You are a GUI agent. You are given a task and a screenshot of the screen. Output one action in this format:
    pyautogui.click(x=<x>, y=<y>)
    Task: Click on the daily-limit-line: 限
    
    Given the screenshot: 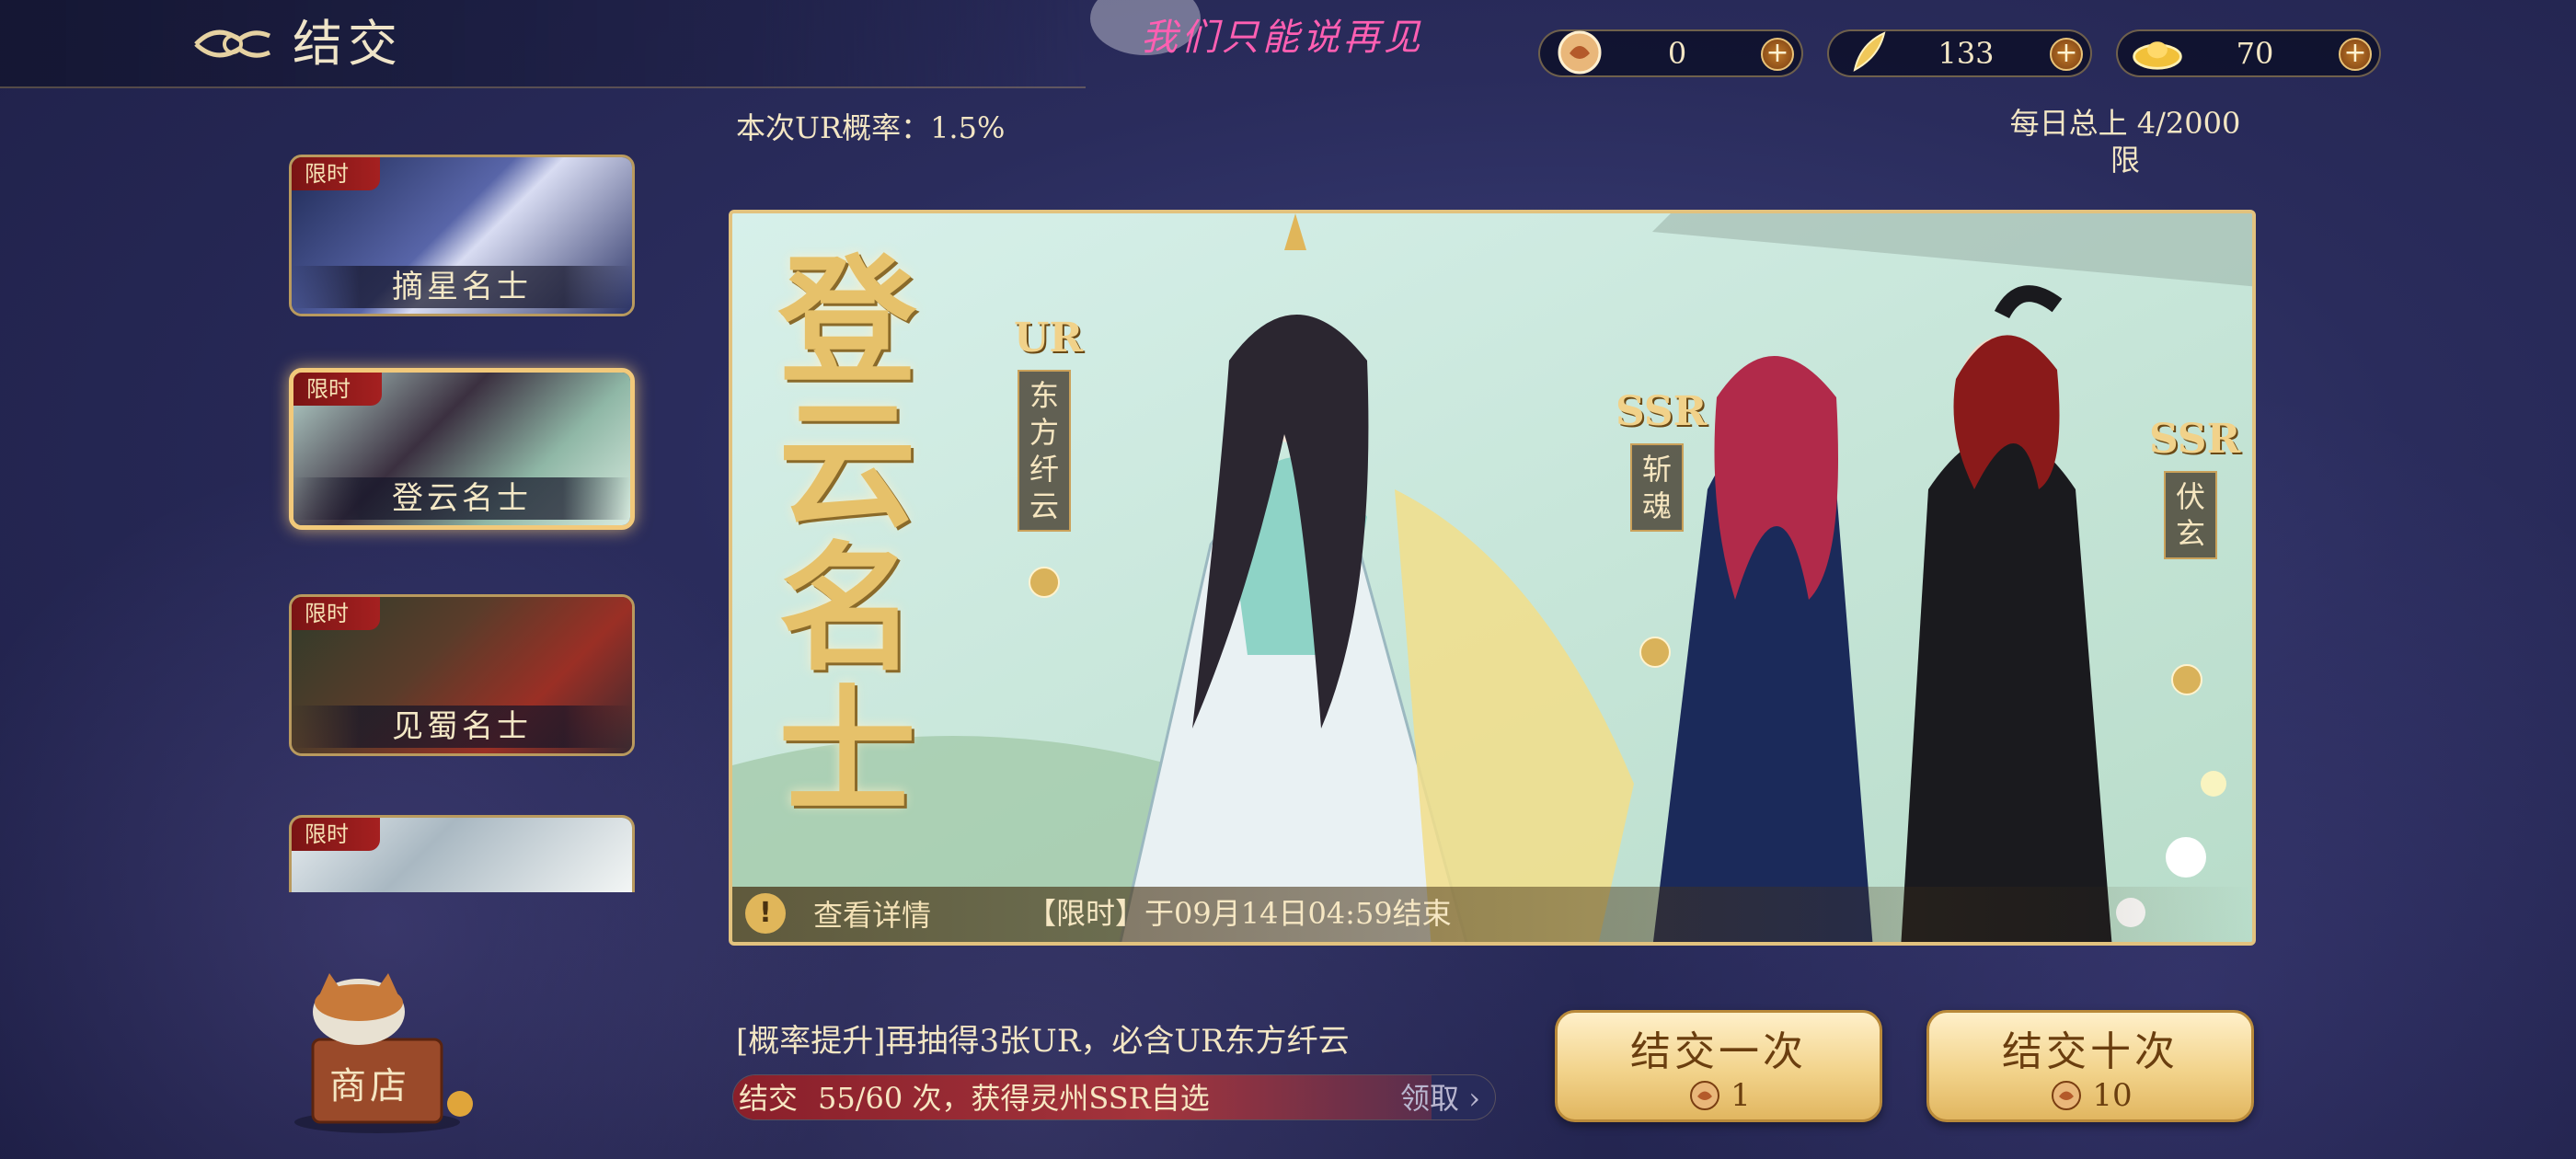 What is the action you would take?
    pyautogui.click(x=2125, y=160)
    